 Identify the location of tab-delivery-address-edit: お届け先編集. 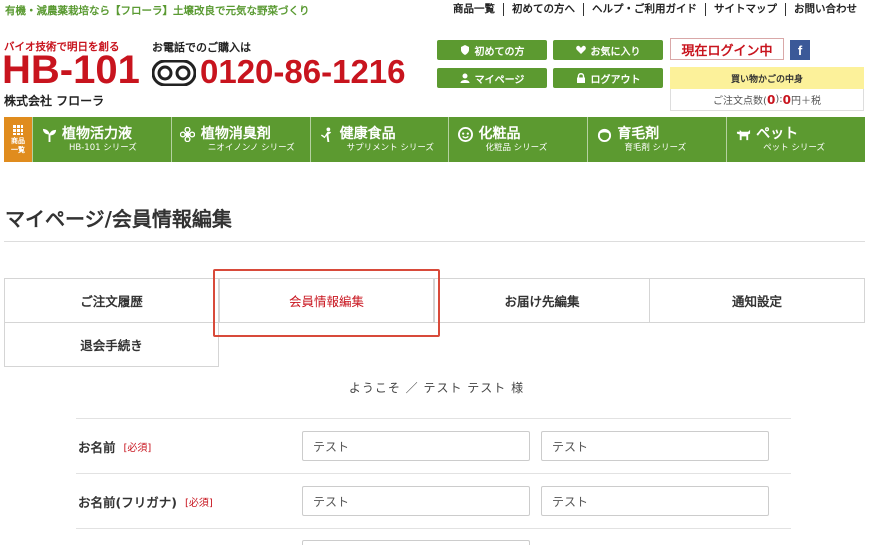
(542, 300).